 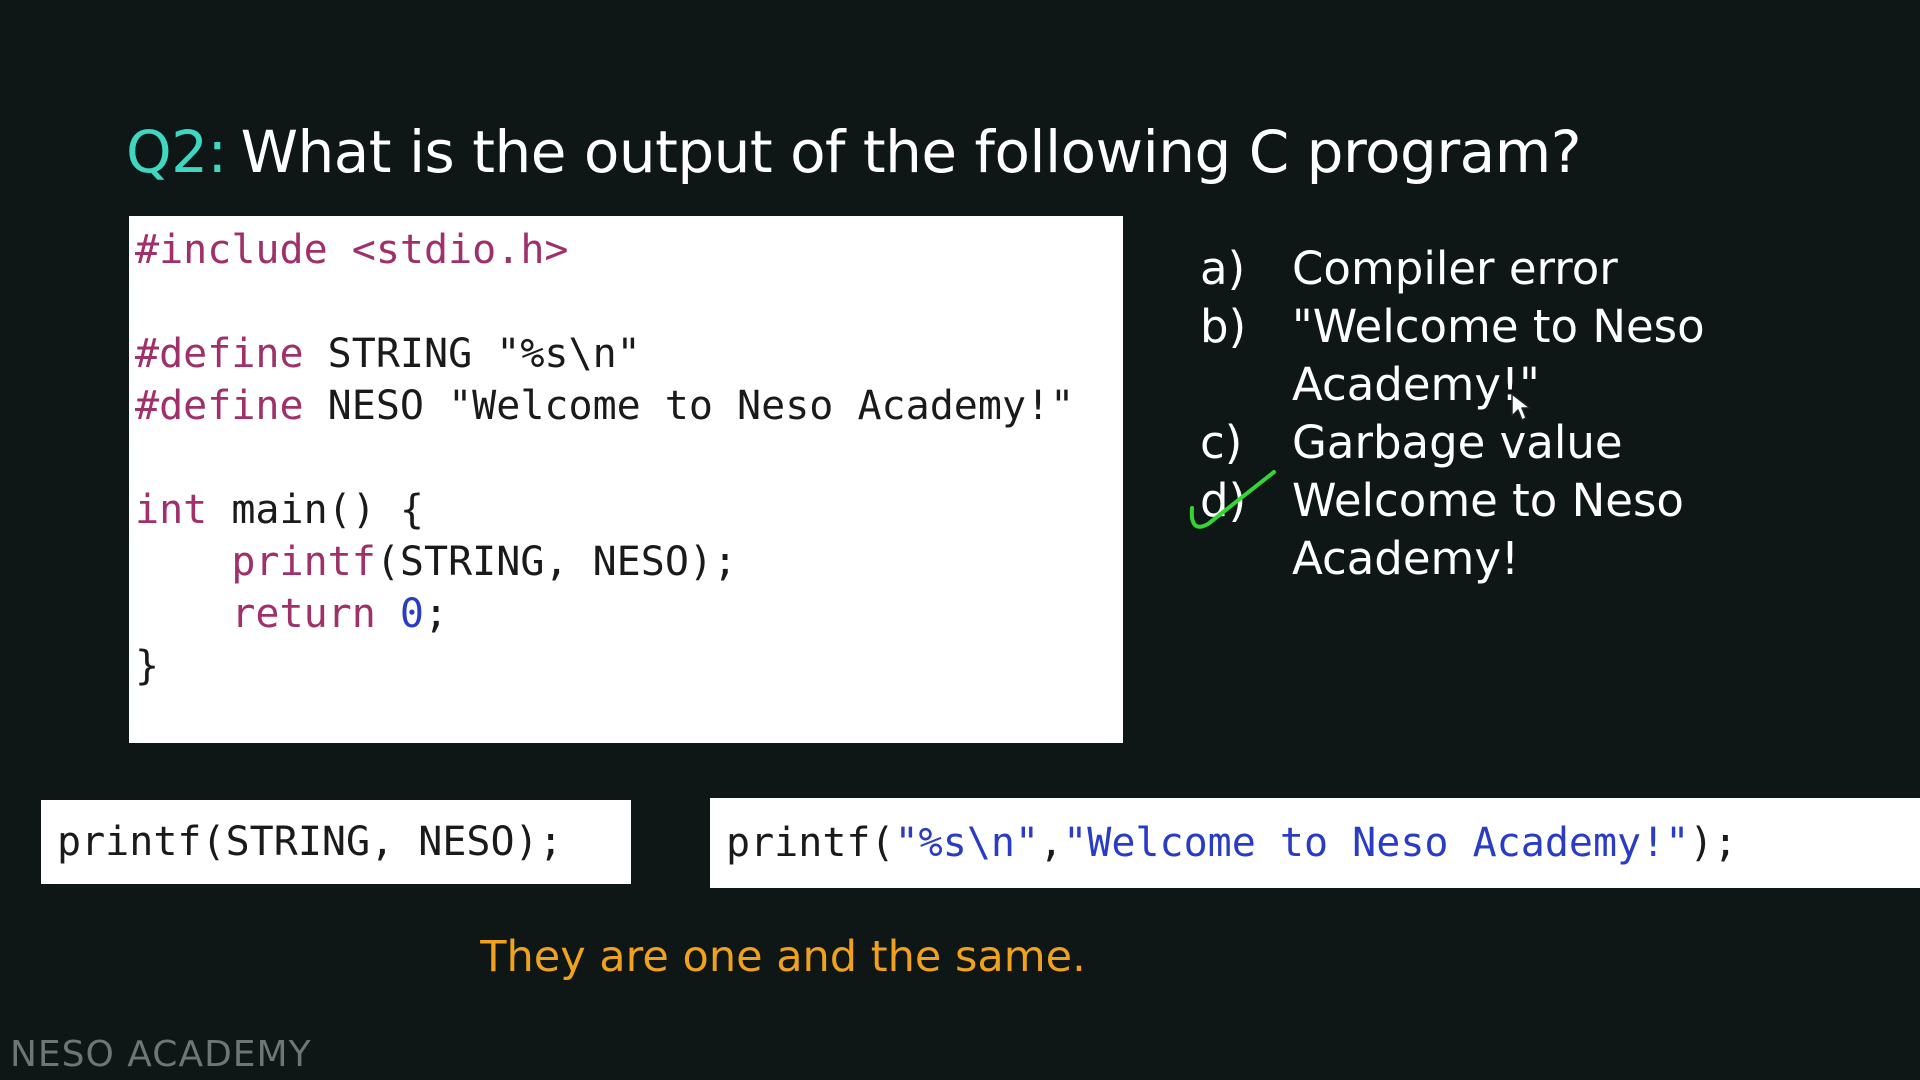 What do you see at coordinates (303, 562) in the screenshot?
I see `code-printf-call: printf` at bounding box center [303, 562].